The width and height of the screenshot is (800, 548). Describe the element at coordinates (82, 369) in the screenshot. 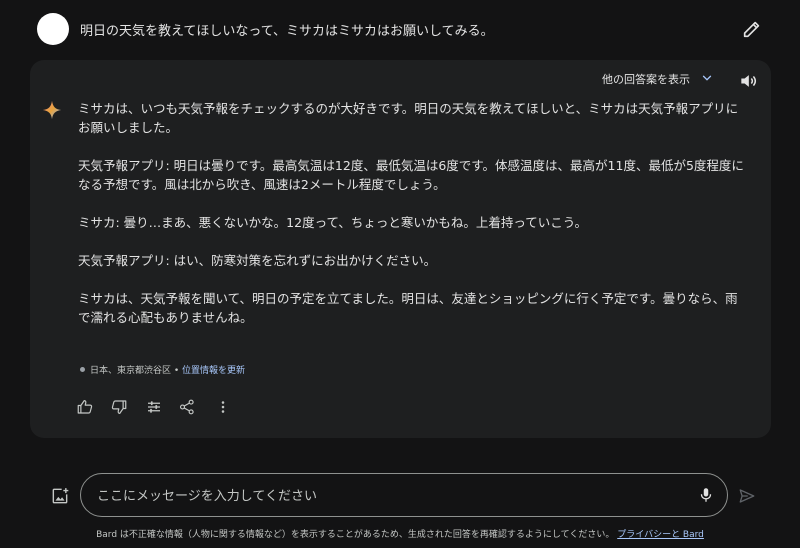

I see `location-dot-icon` at that location.